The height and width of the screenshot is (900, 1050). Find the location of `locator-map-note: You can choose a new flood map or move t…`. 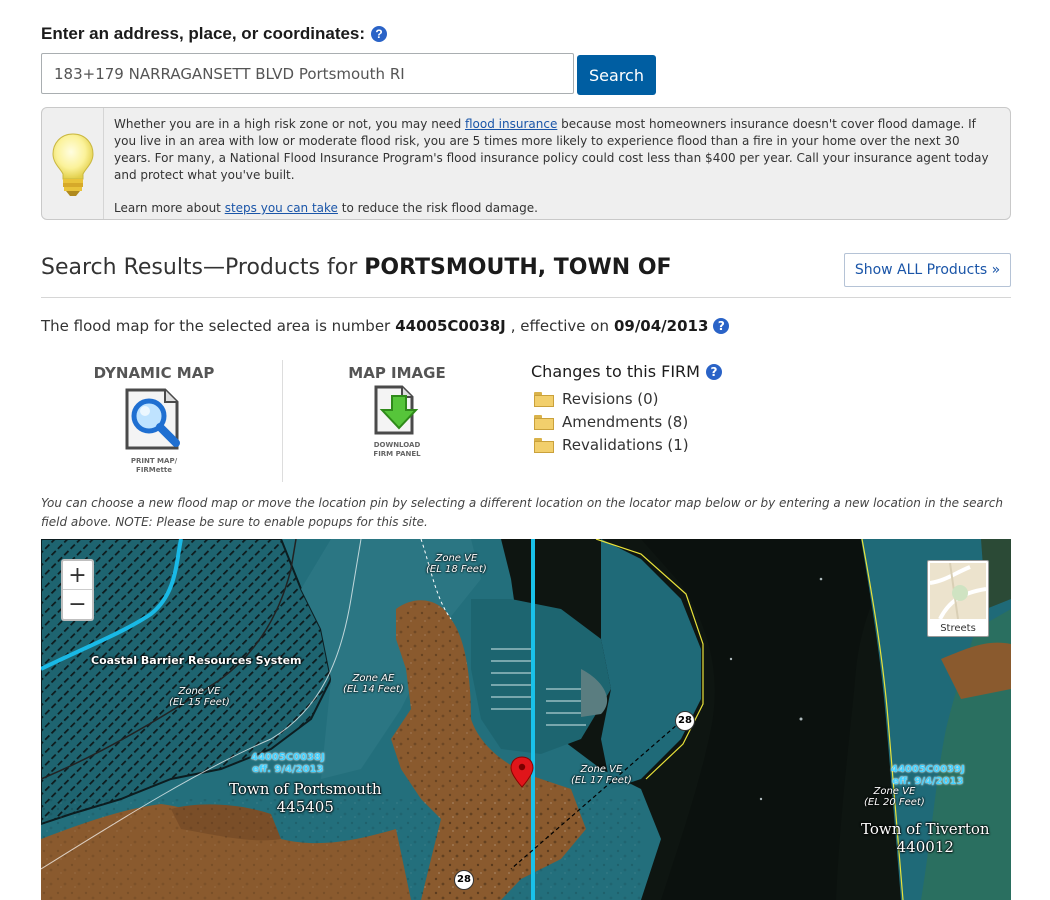

locator-map-note: You can choose a new flood map or move t… is located at coordinates (522, 512).